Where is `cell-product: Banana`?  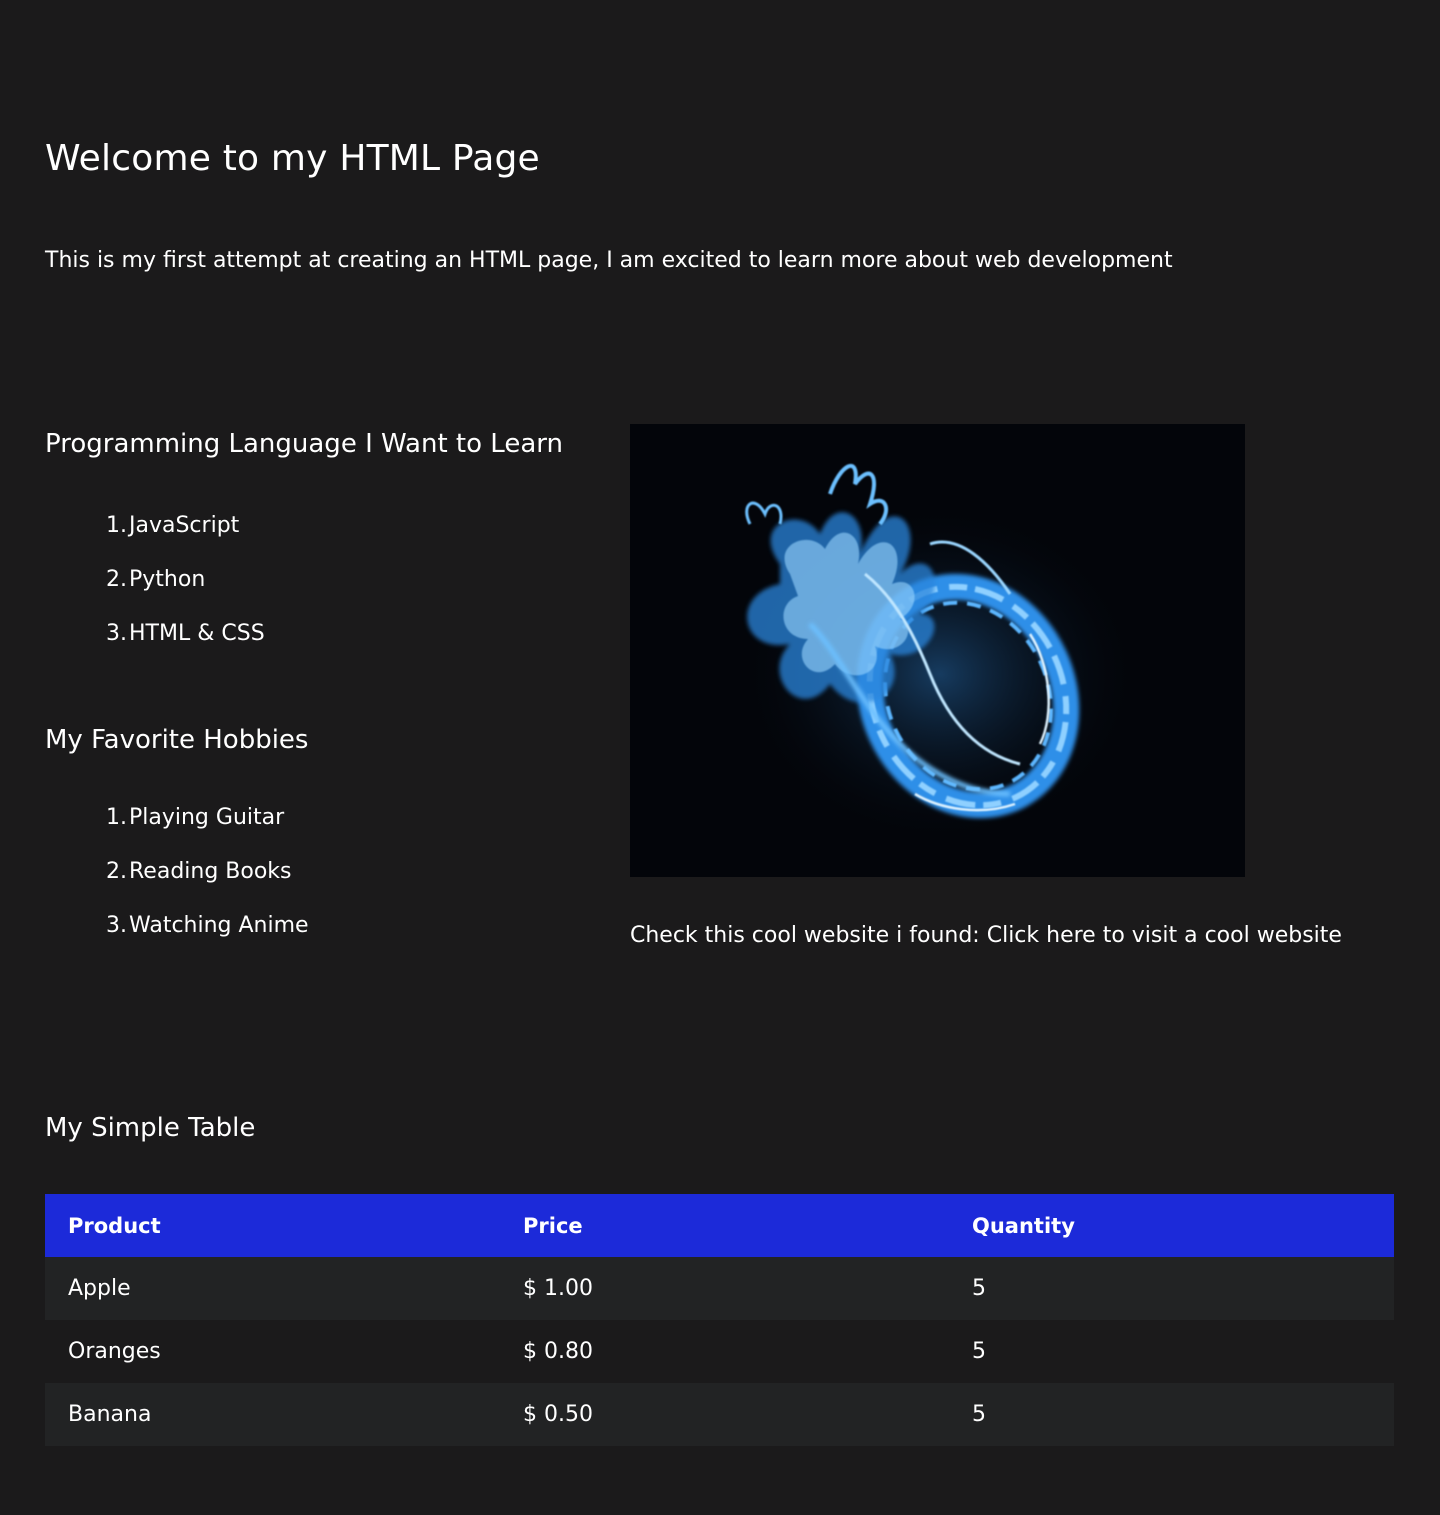 cell-product: Banana is located at coordinates (272, 1414).